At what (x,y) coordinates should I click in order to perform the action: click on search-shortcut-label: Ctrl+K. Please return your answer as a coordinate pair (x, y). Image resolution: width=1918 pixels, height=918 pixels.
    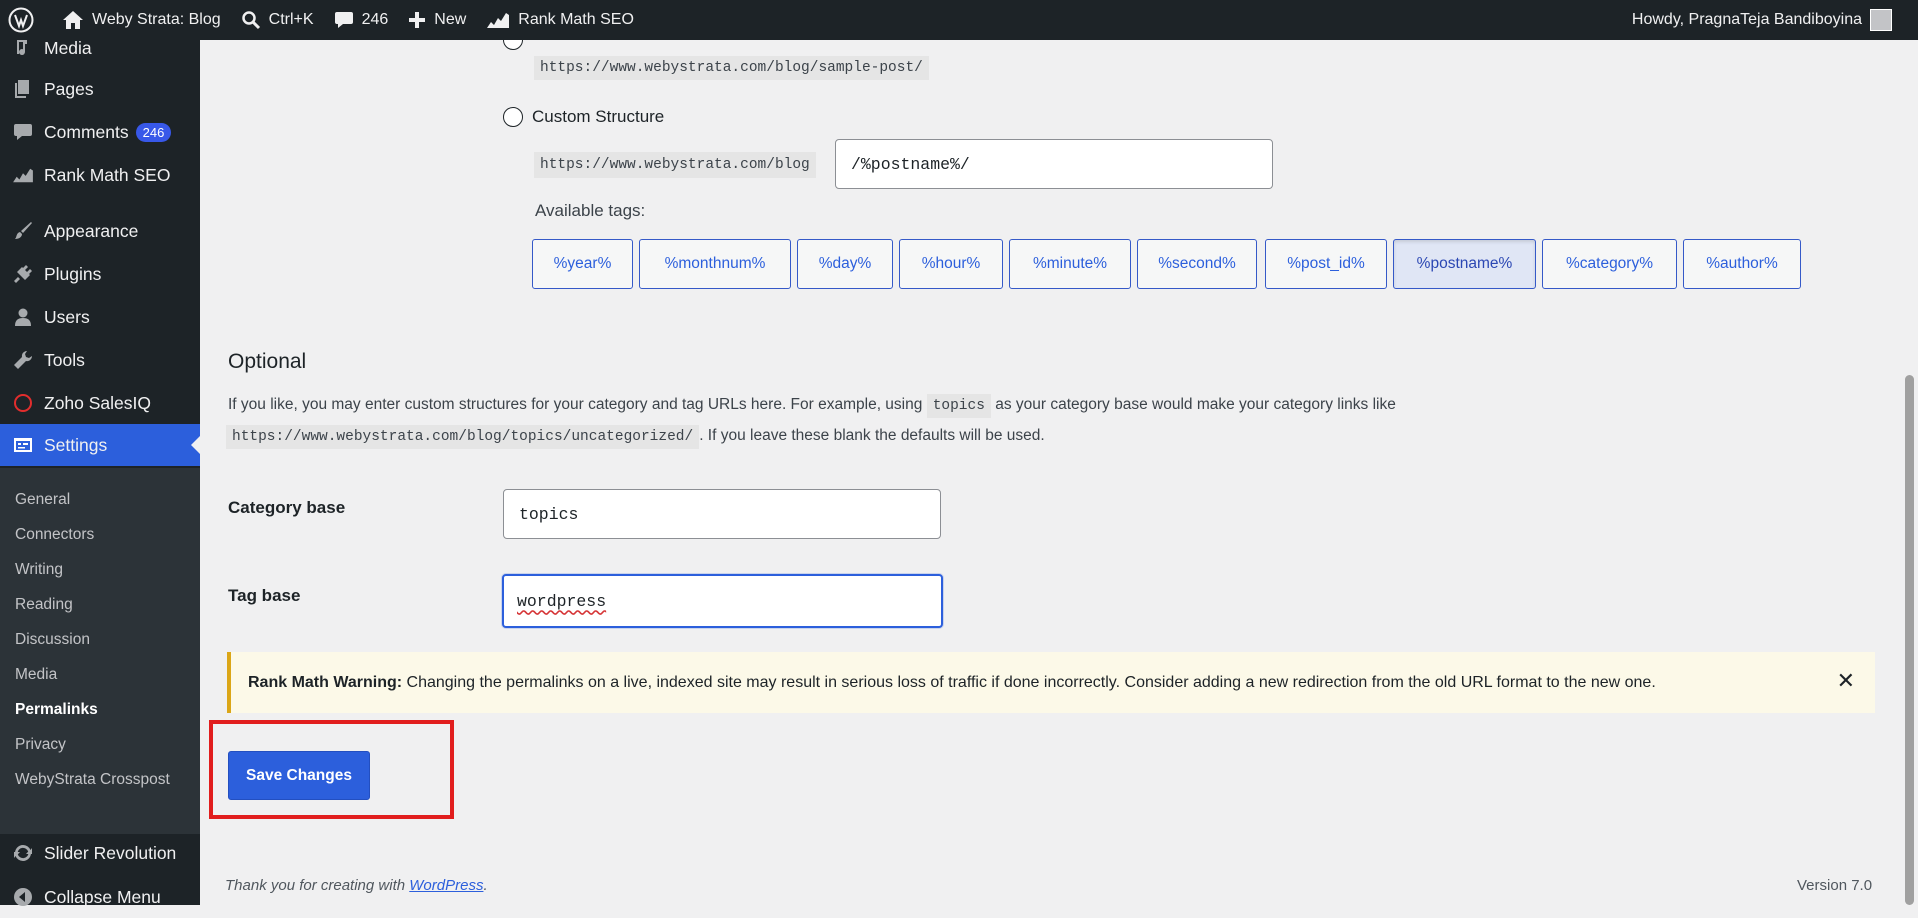
    Looking at the image, I should click on (291, 19).